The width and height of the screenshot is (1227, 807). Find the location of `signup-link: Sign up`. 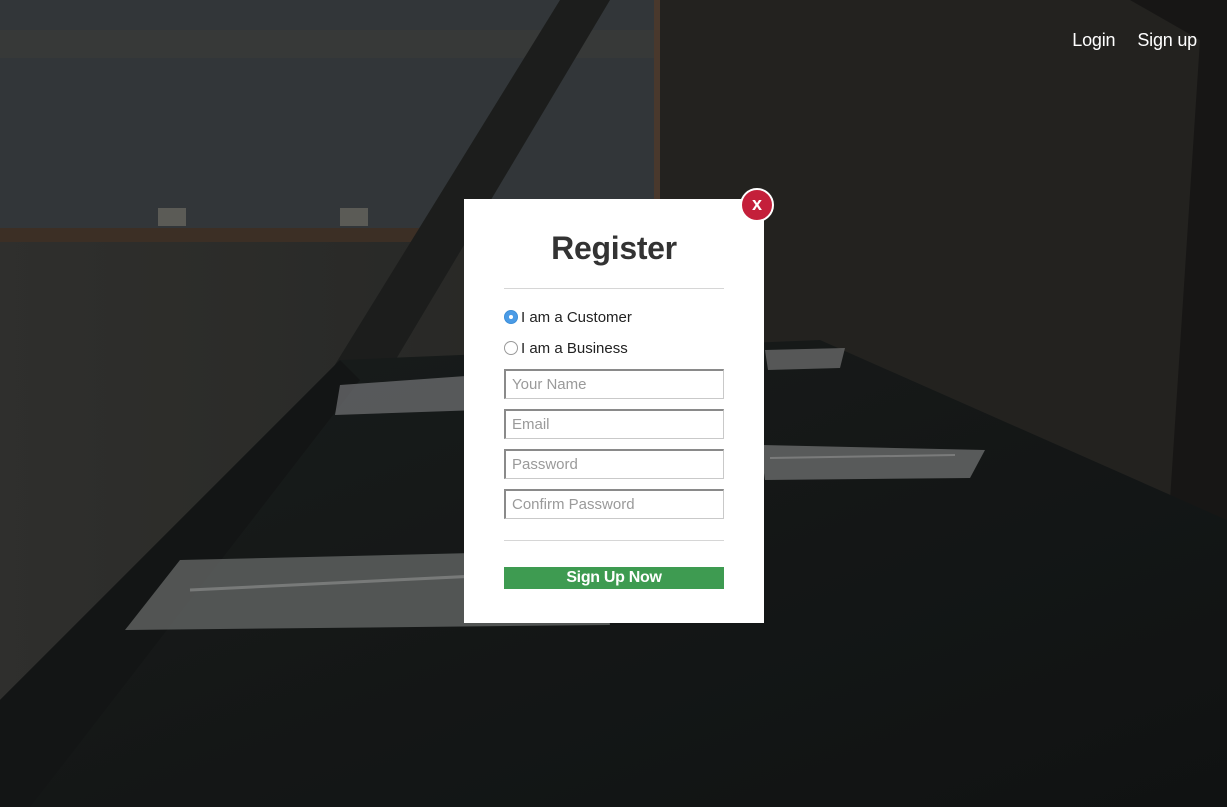

signup-link: Sign up is located at coordinates (1167, 40).